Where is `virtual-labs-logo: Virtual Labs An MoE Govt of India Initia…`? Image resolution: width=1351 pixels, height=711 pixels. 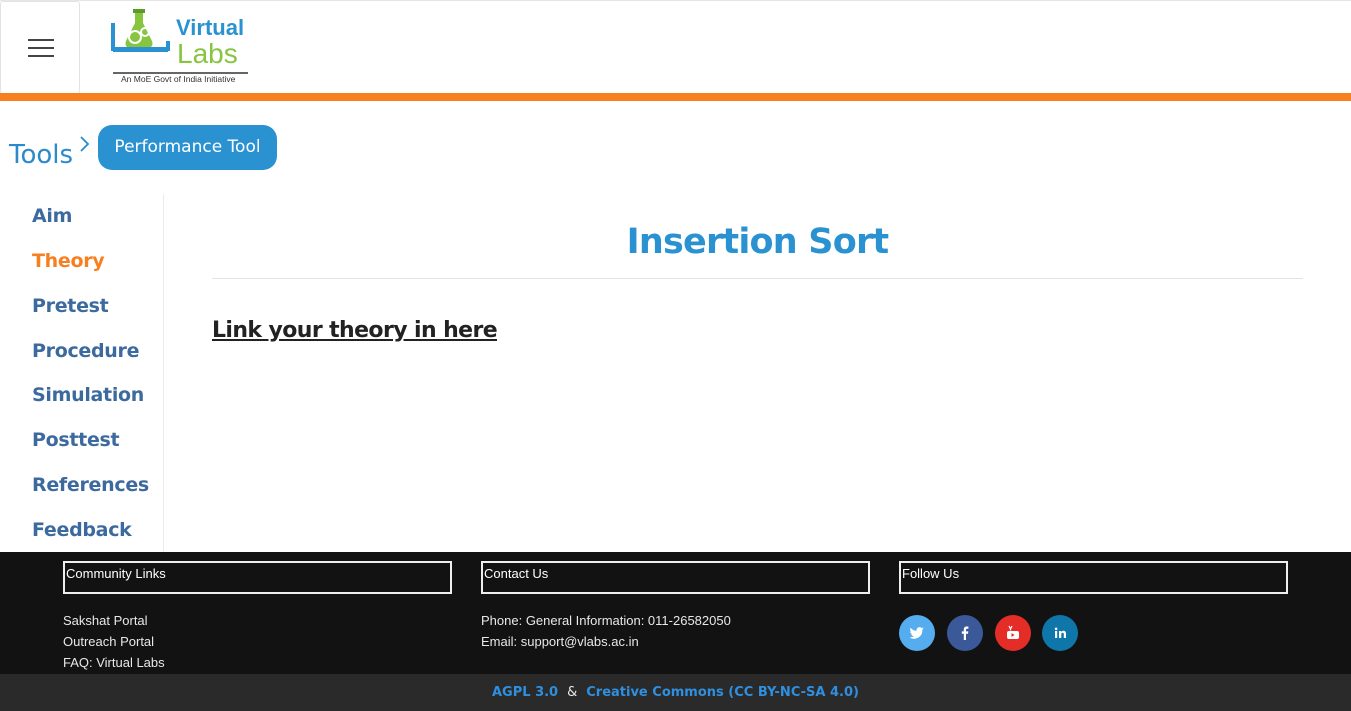
virtual-labs-logo: Virtual Labs An MoE Govt of India Initia… is located at coordinates (181, 47).